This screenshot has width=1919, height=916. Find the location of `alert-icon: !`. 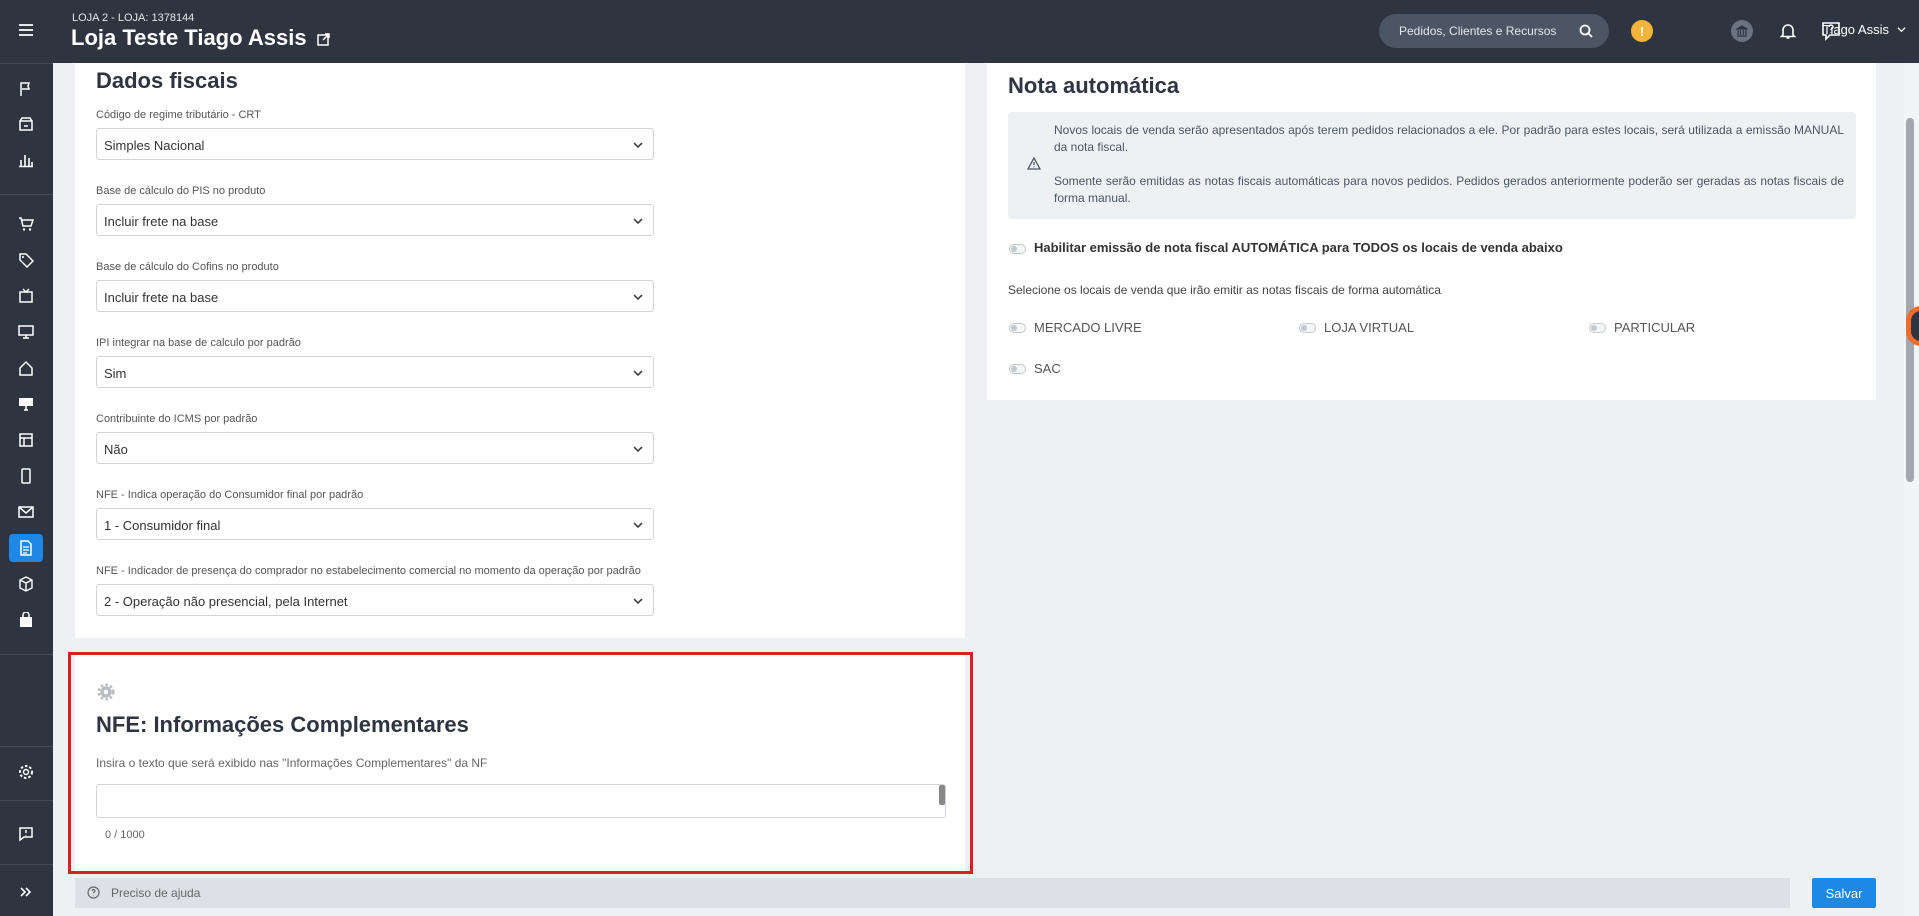

alert-icon: ! is located at coordinates (1642, 31).